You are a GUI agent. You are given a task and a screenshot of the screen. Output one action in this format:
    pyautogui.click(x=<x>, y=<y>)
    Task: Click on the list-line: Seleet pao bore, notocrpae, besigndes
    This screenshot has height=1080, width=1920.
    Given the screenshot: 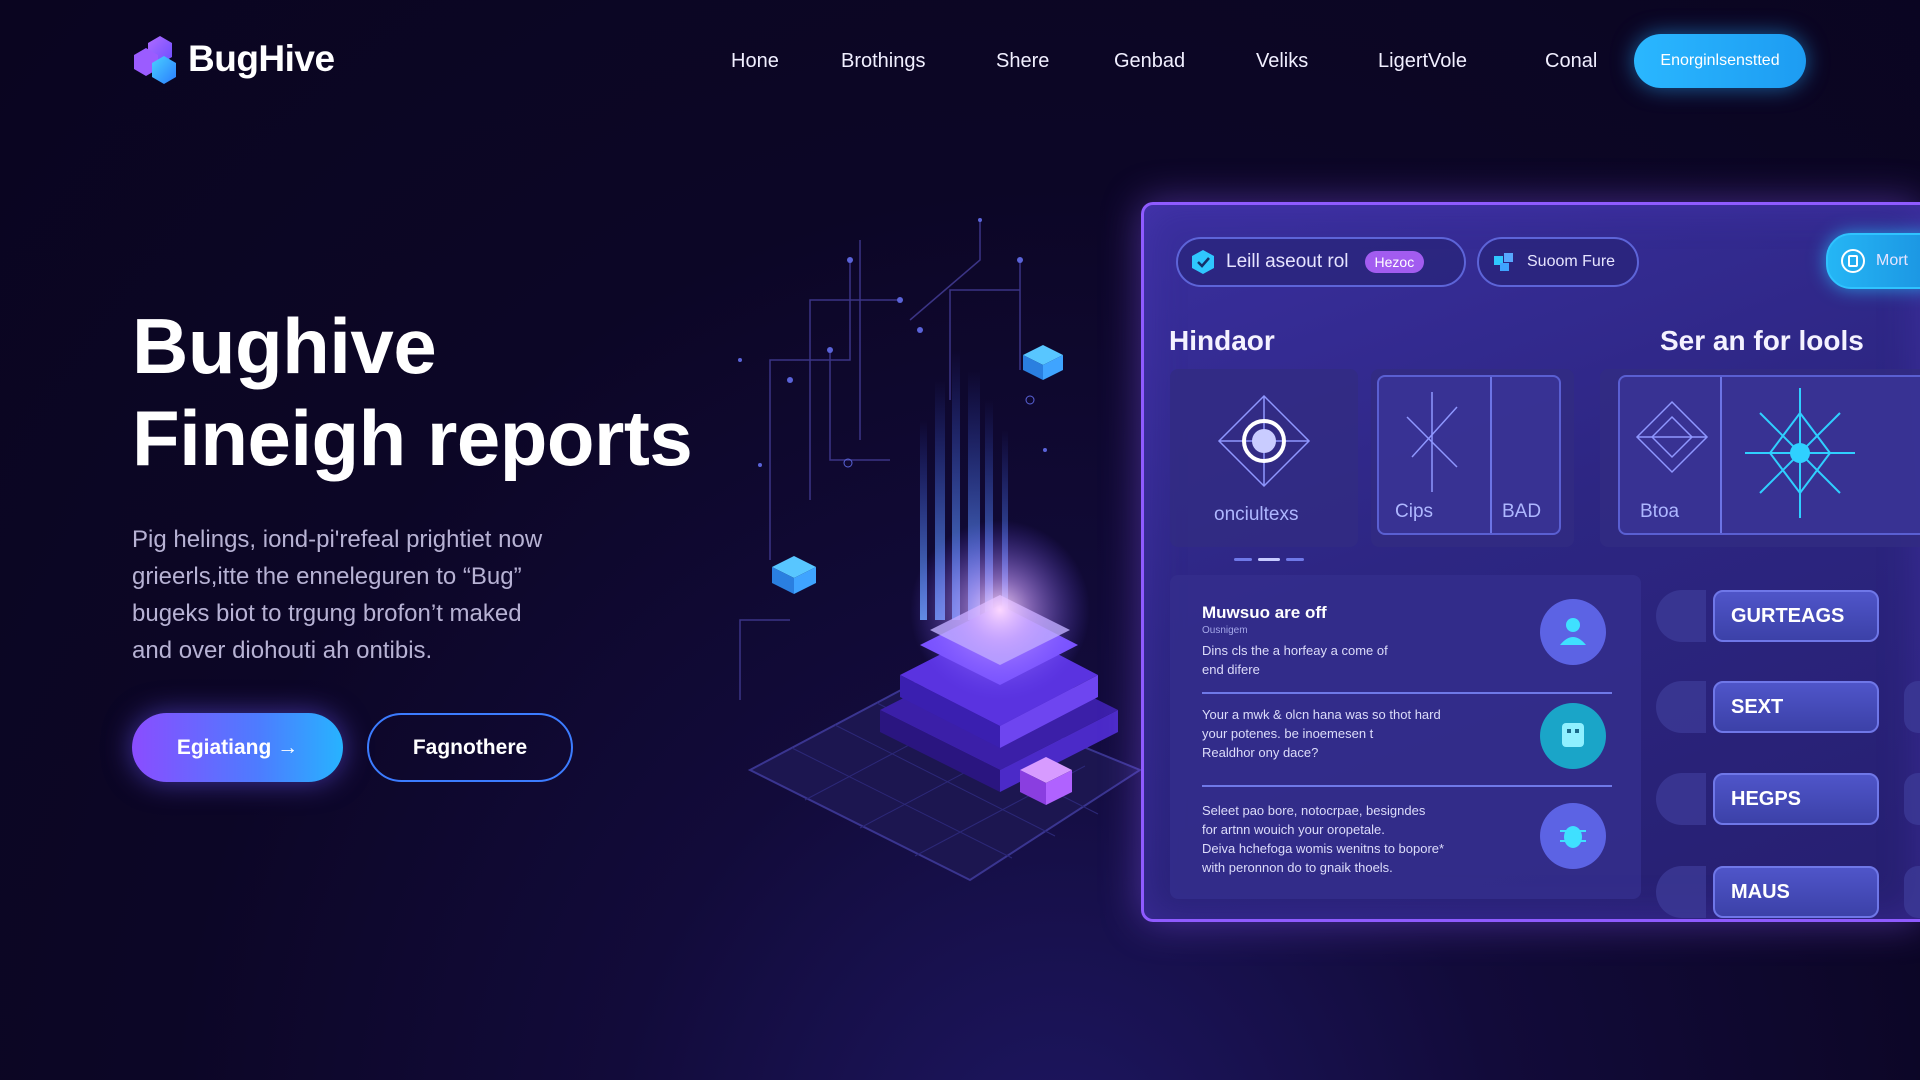 What is the action you would take?
    pyautogui.click(x=1314, y=810)
    